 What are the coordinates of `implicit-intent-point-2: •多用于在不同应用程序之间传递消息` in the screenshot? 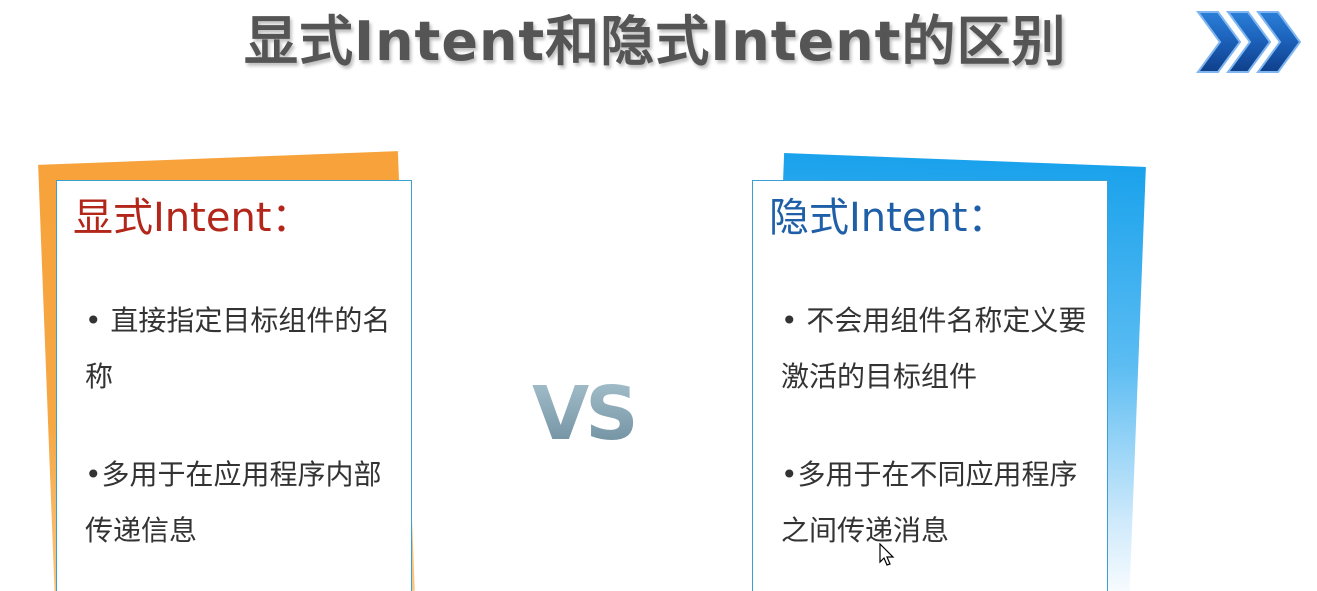 It's located at (929, 502).